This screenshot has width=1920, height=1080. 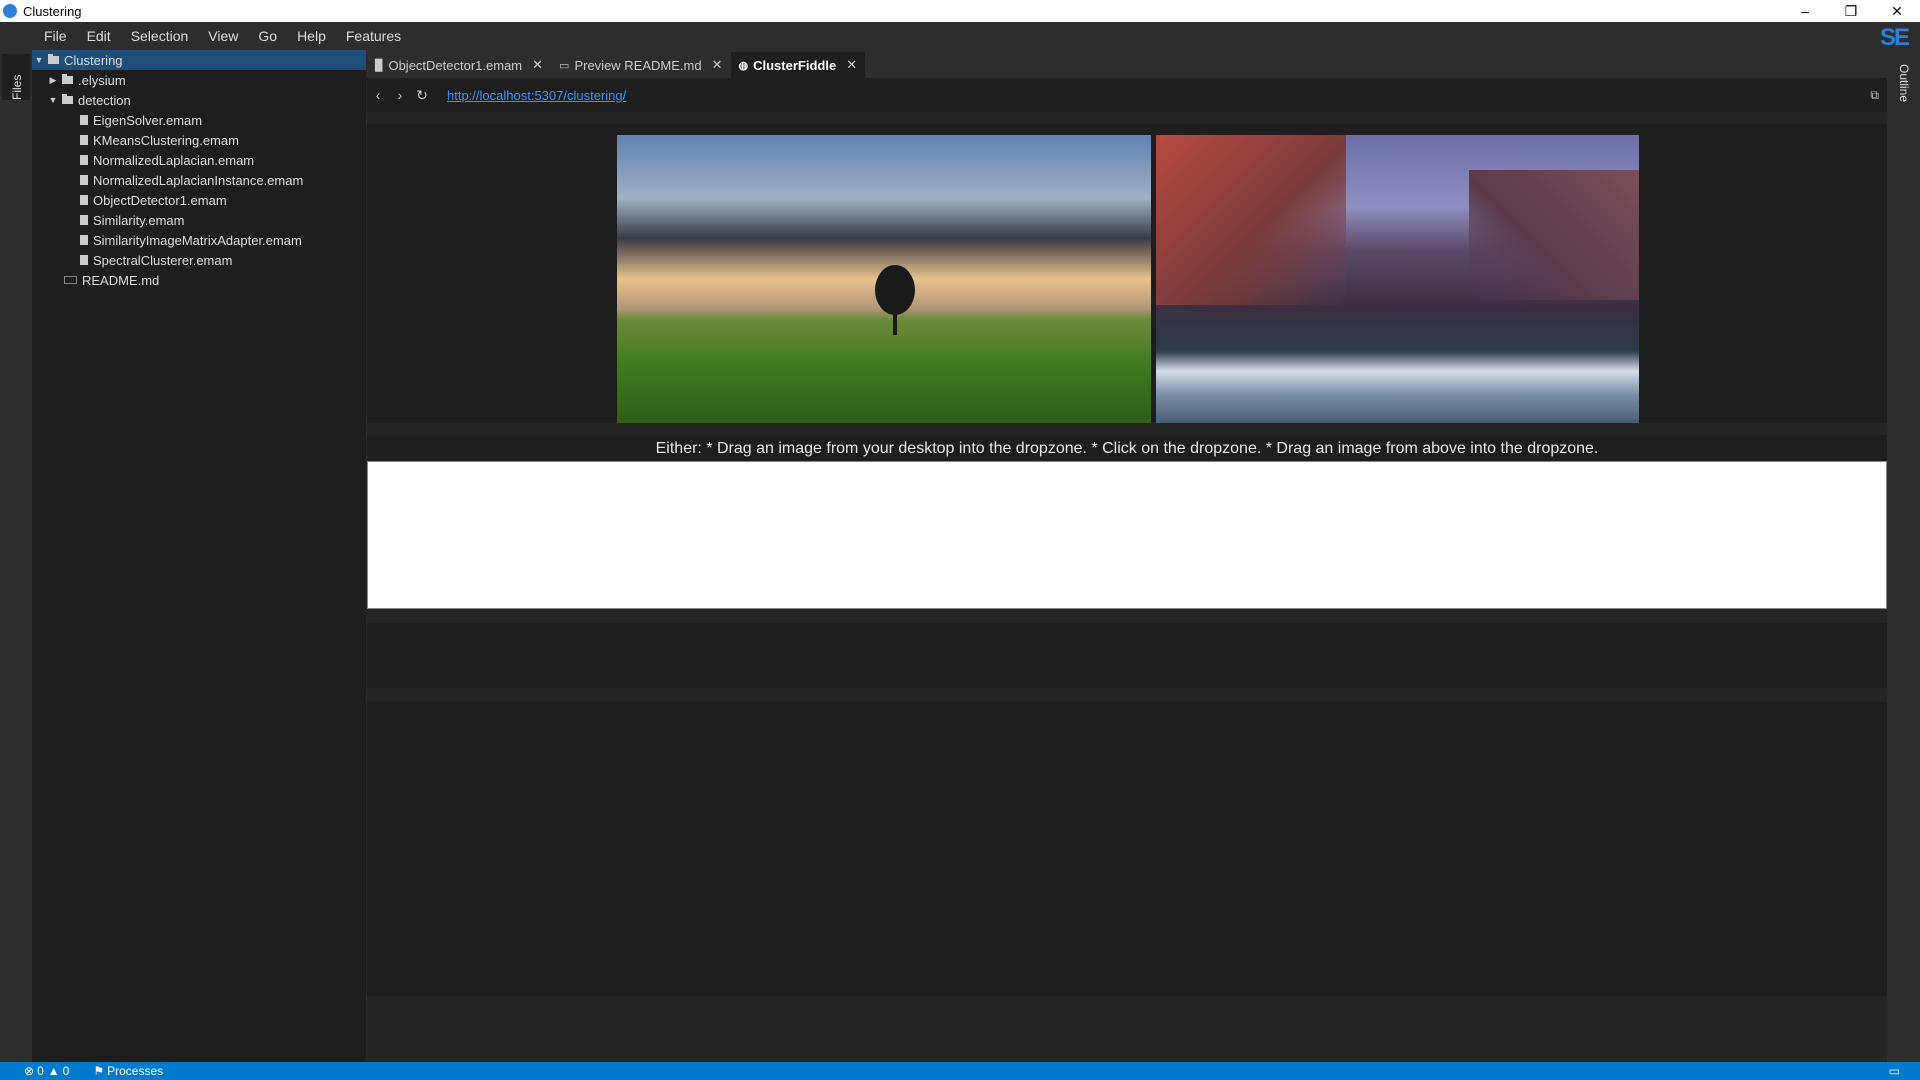 I want to click on tree-item-label: Similarity.emam, so click(x=139, y=220).